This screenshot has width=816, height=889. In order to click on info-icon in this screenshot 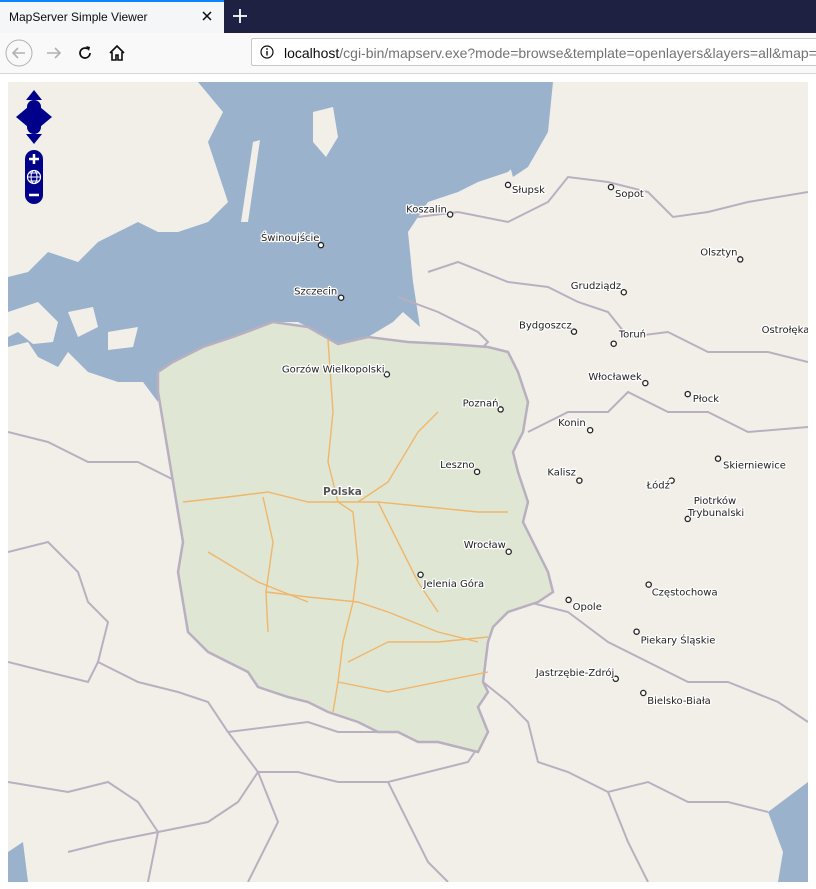, I will do `click(267, 52)`.